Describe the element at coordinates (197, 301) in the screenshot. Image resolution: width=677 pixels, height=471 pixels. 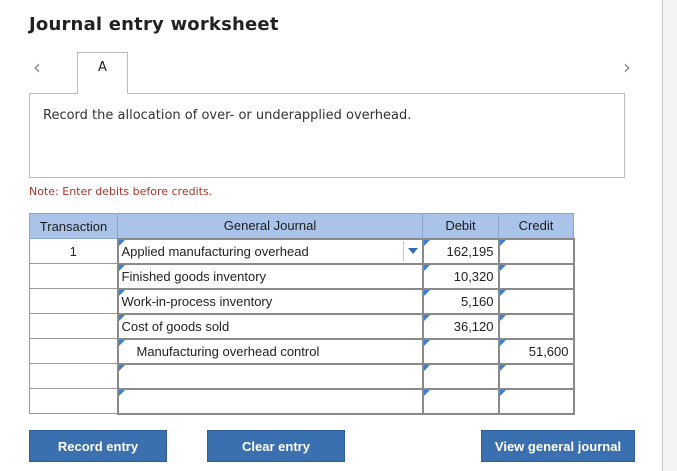
I see `account-text: Work-in-process inventory` at that location.